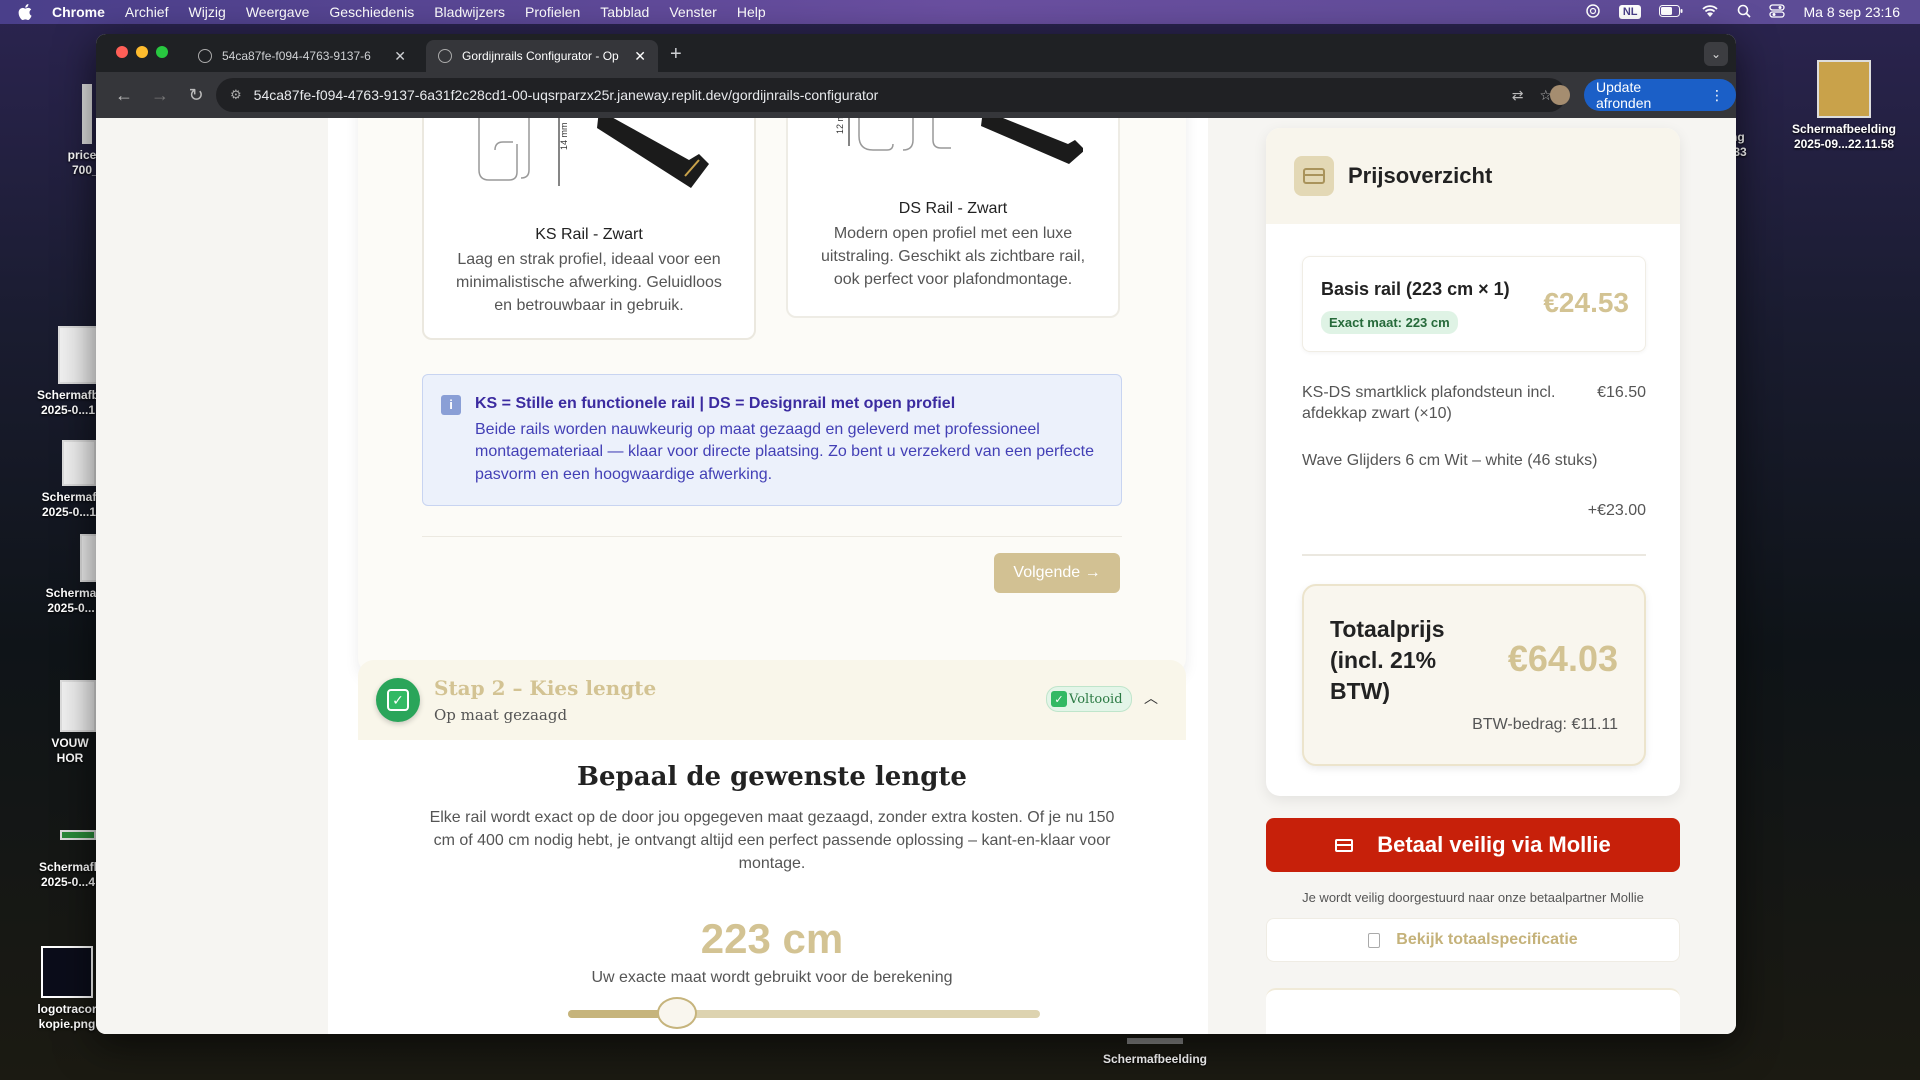  I want to click on status-badge-label: Voltooid, so click(1096, 699).